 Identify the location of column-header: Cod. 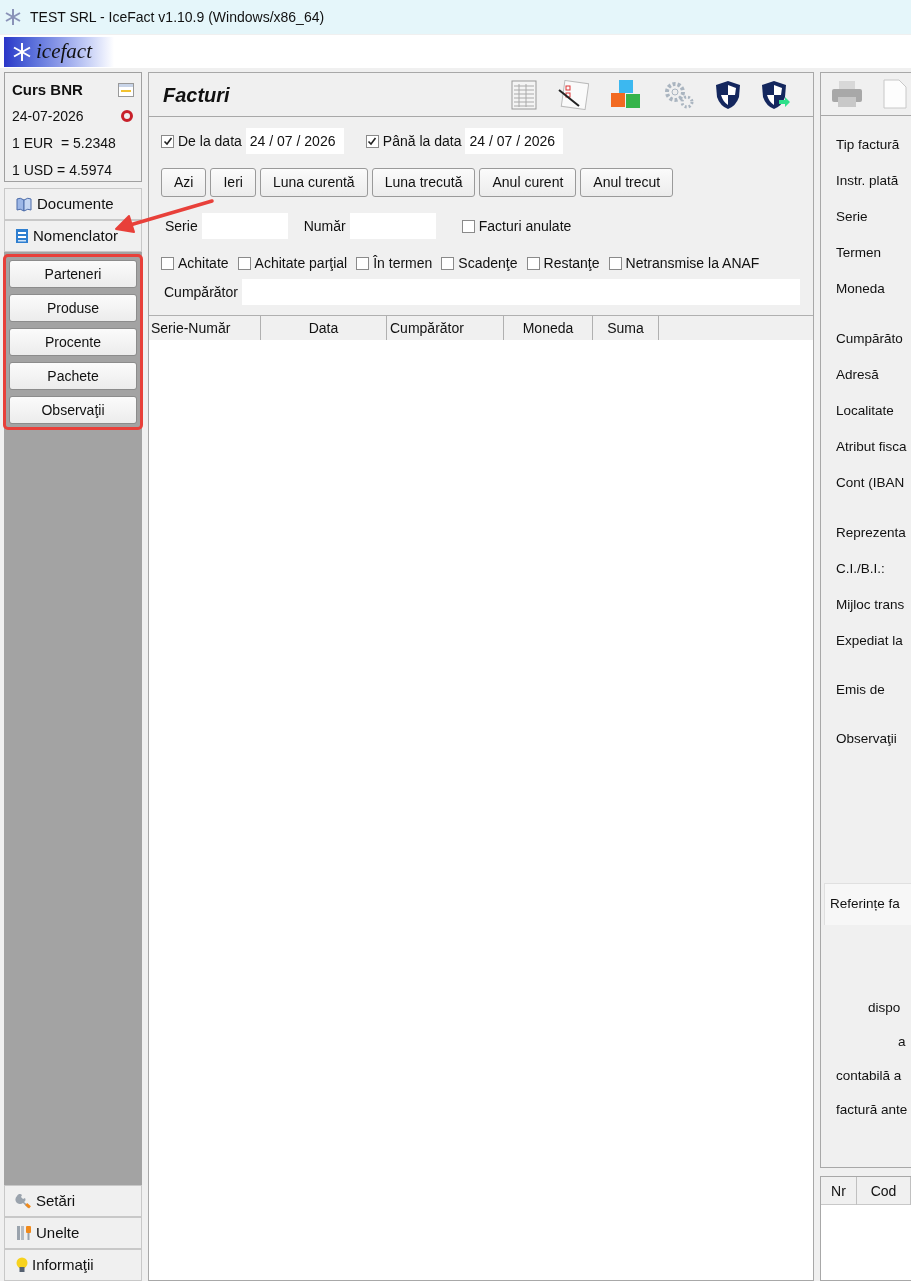
(884, 1191).